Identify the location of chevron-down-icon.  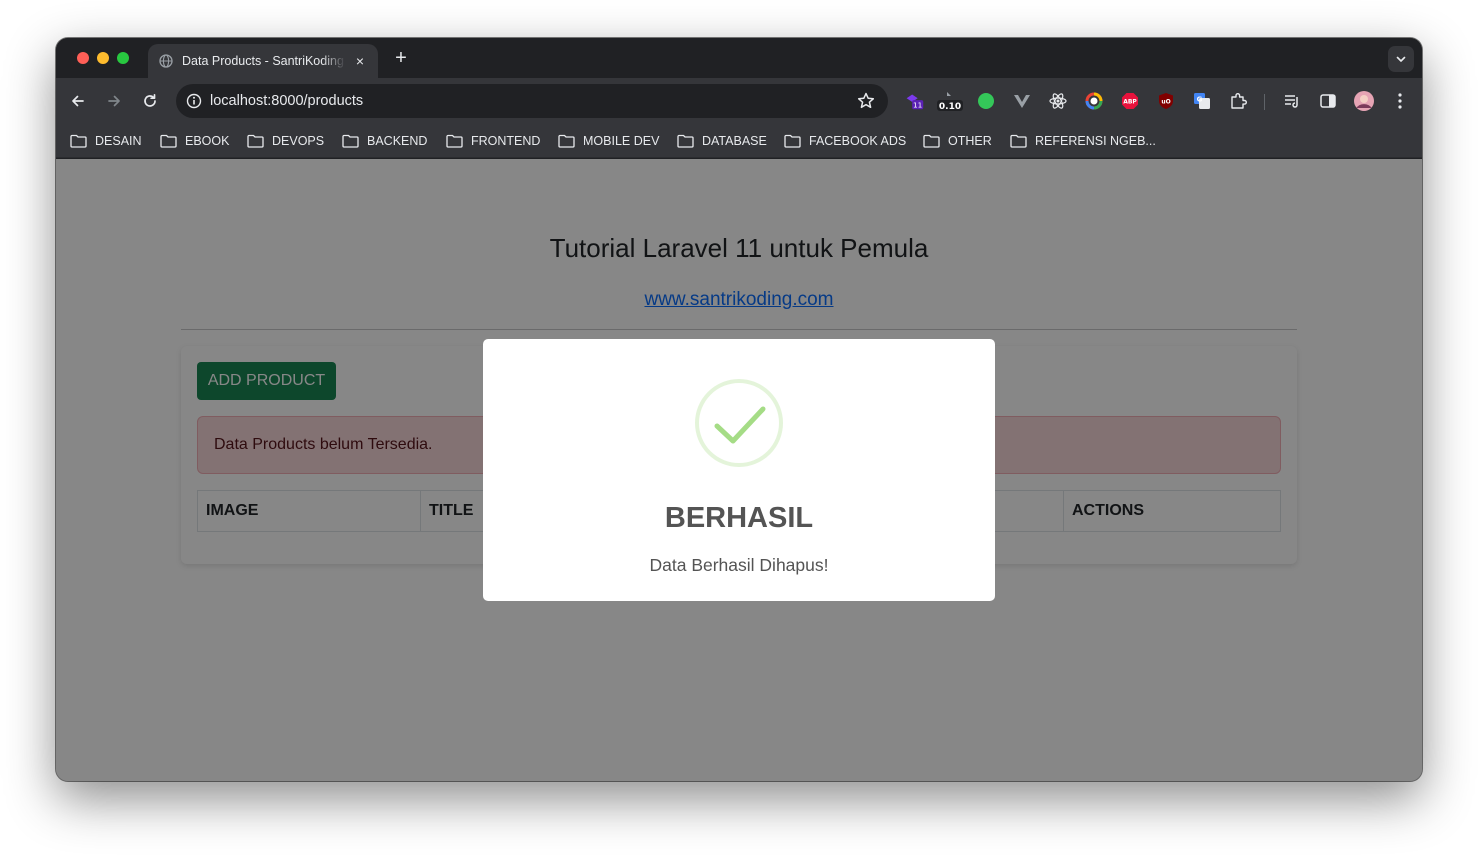
(1401, 59).